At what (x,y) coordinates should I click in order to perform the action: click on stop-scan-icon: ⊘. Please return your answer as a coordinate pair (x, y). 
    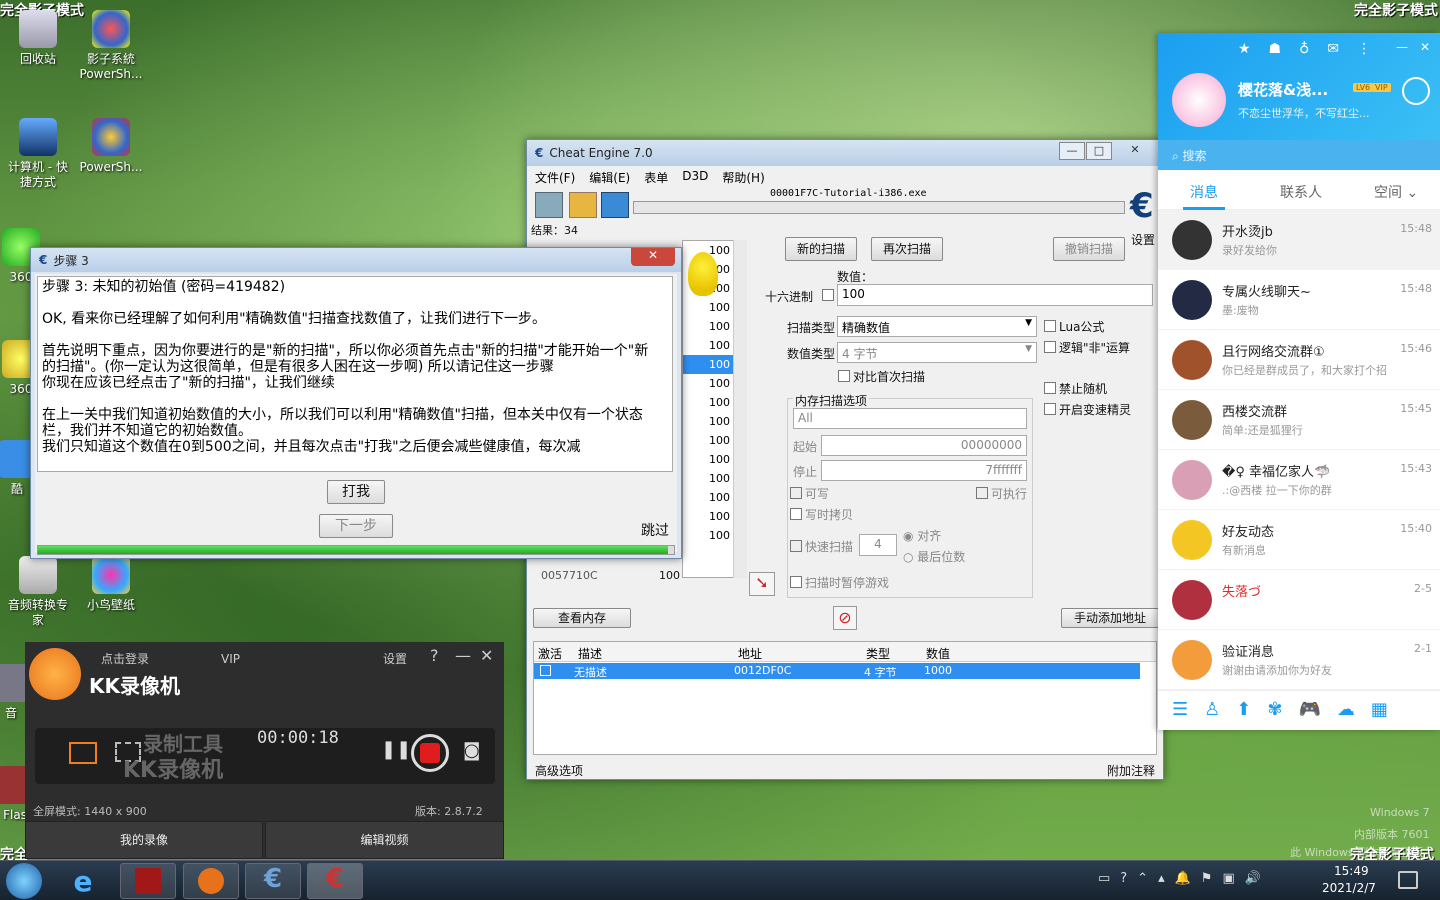
    Looking at the image, I should click on (845, 618).